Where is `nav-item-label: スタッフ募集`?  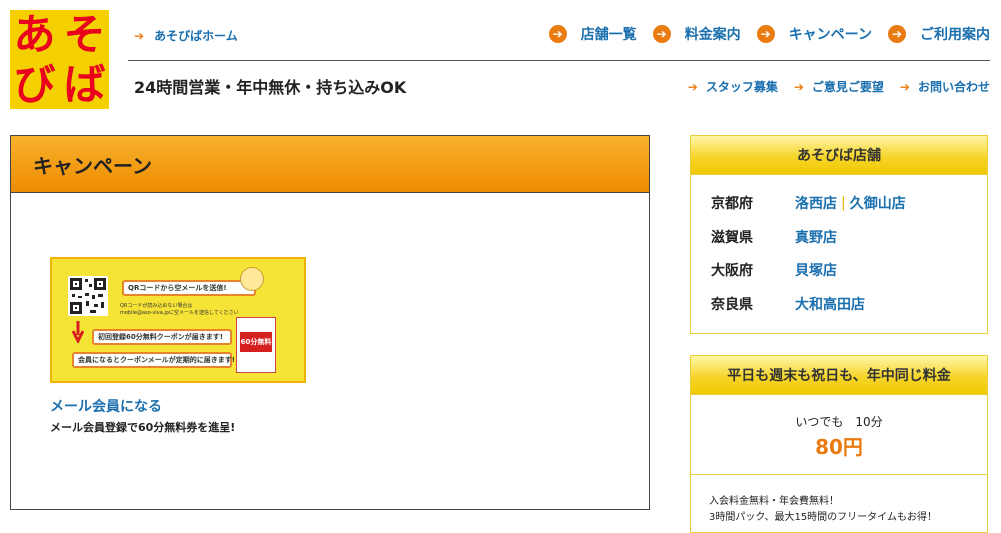 nav-item-label: スタッフ募集 is located at coordinates (741, 87).